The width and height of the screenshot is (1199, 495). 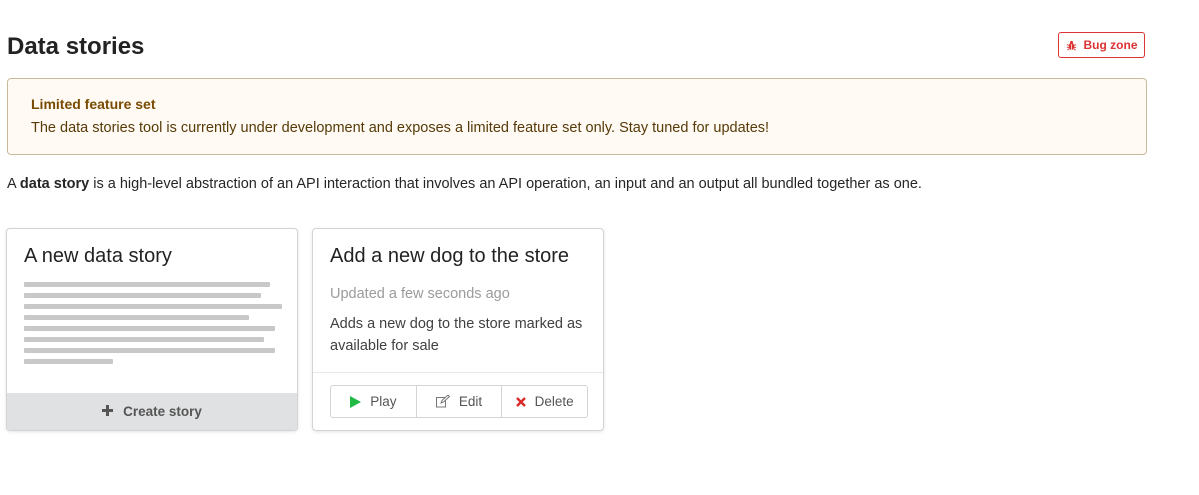 I want to click on story-updated: Updated a few seconds ago, so click(x=420, y=294).